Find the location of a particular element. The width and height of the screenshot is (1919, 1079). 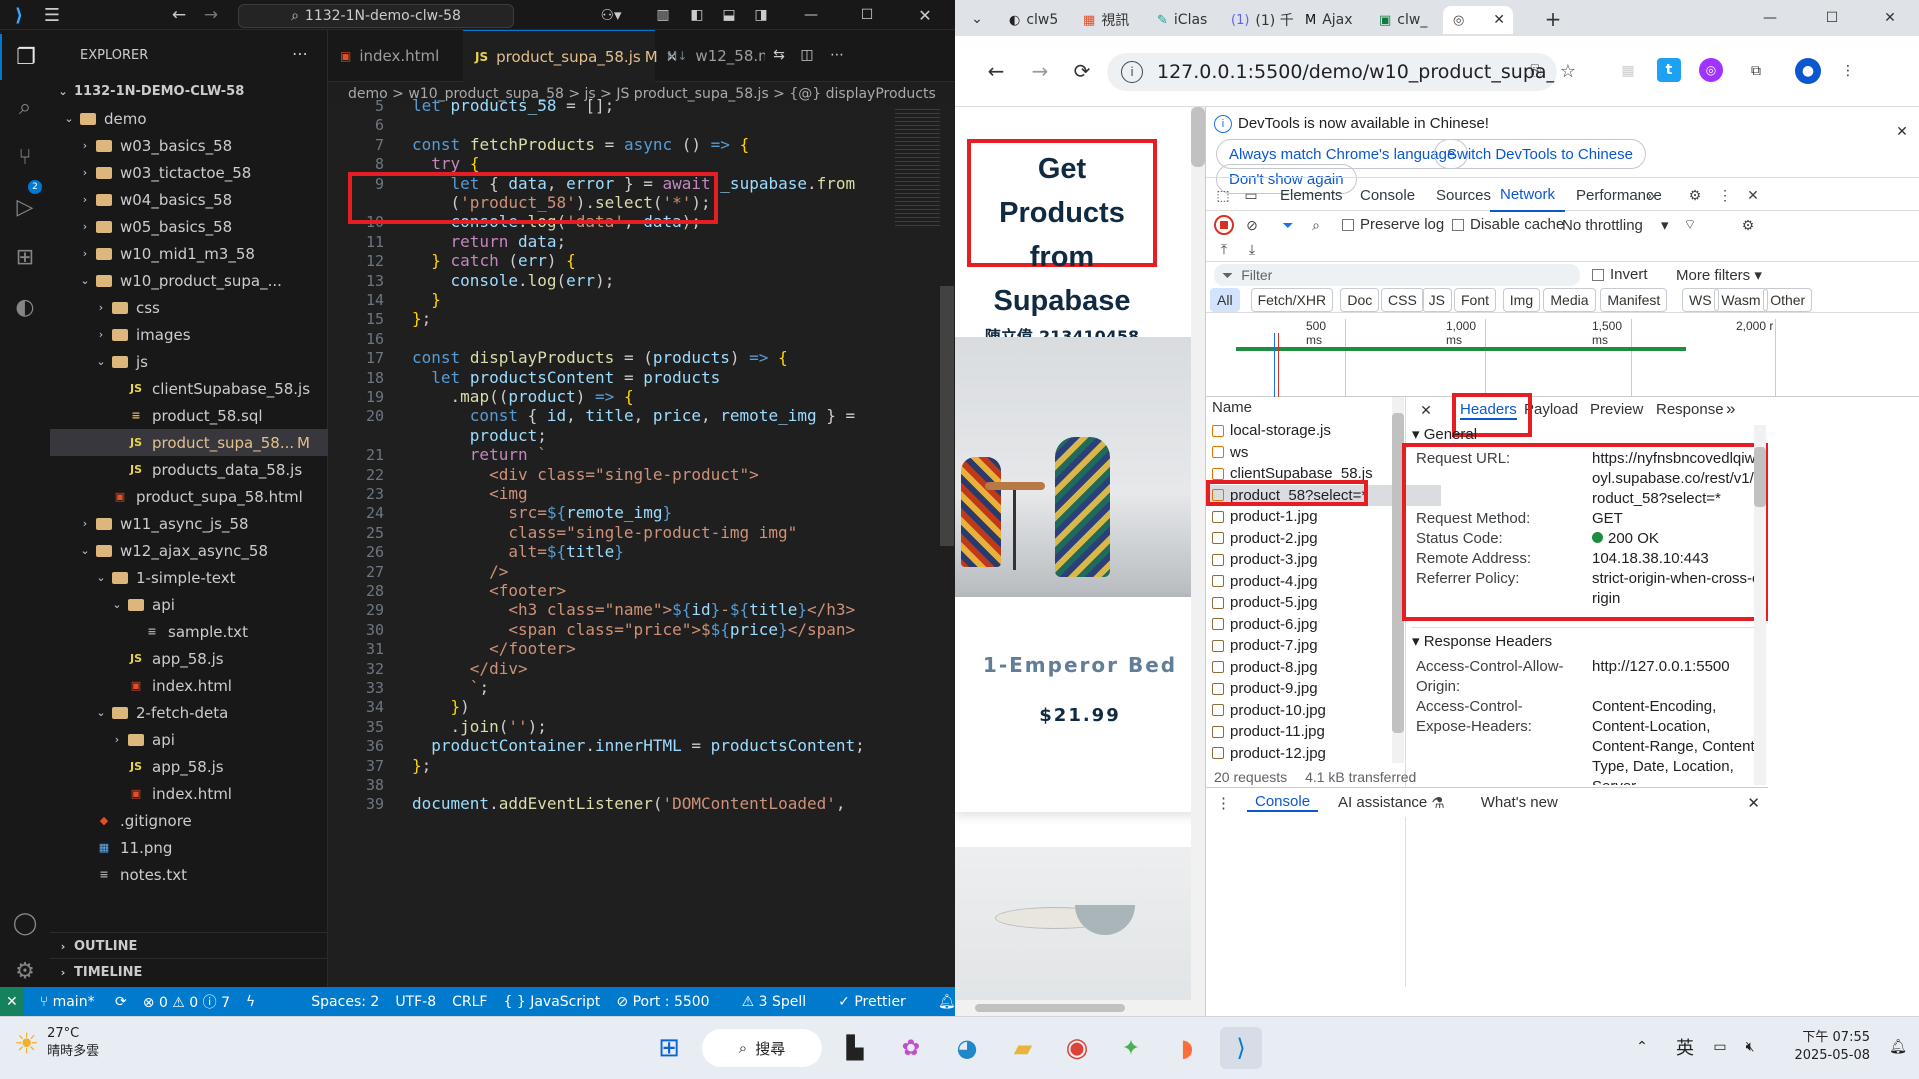

notification-bell-icon: 🔔︎ is located at coordinates (1898, 1047).